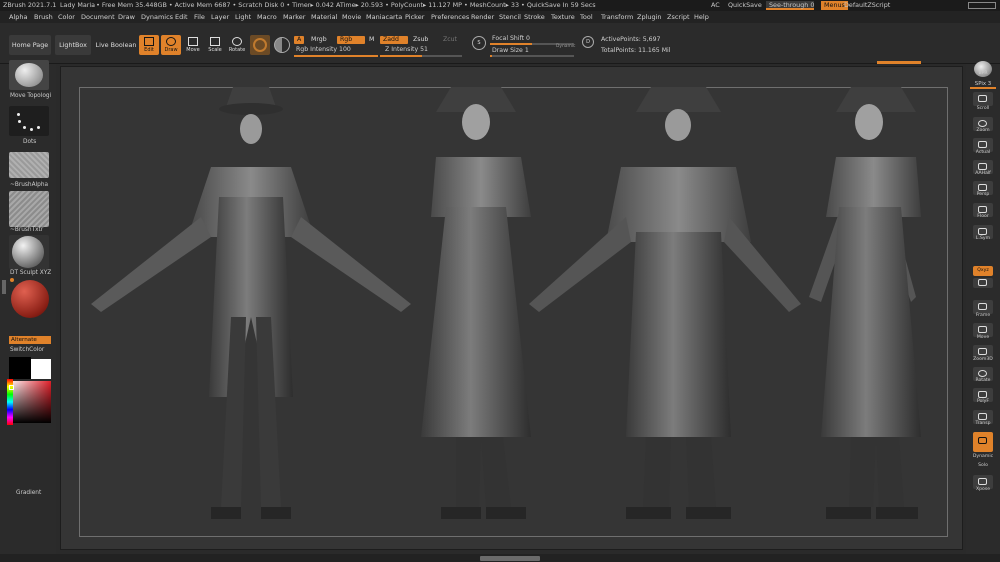 The width and height of the screenshot is (1000, 562). I want to click on a-toggle: A, so click(299, 40).